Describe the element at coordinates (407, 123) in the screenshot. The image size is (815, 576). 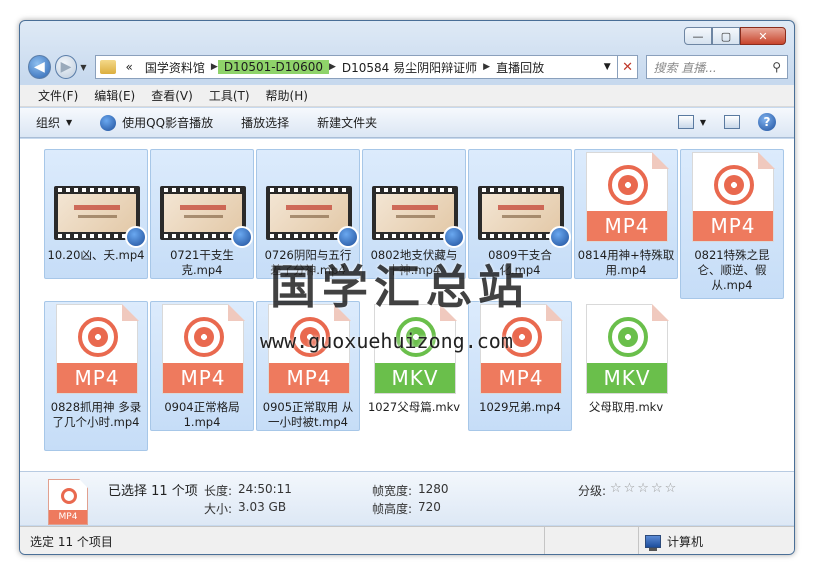
I see `command-bar: 组织 ▼ 使用QQ影音播放 播放选择 新建文件夹 ▼ ?` at that location.